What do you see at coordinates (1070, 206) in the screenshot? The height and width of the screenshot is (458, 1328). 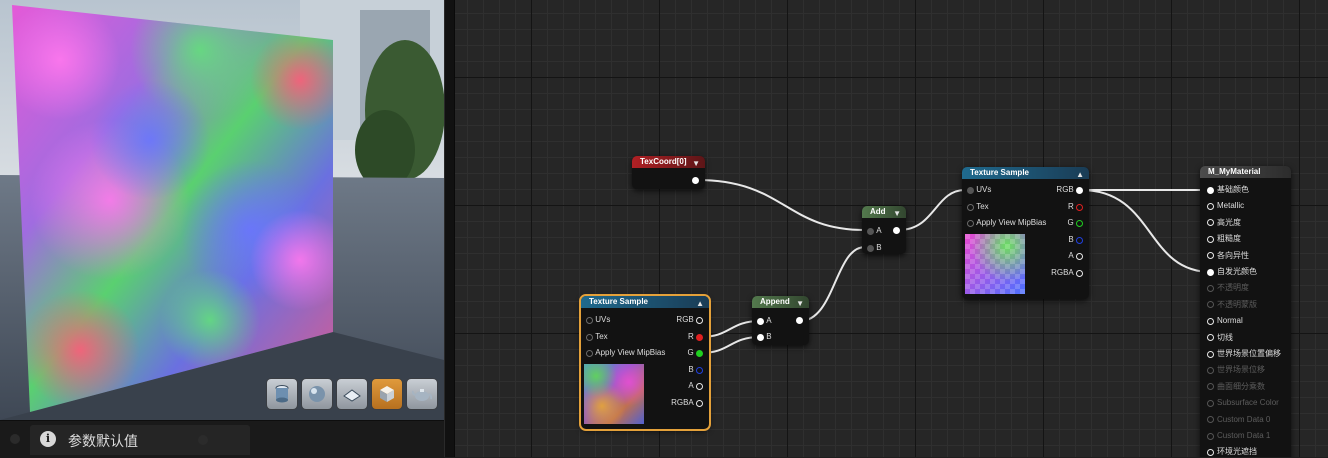 I see `pin-label: R` at bounding box center [1070, 206].